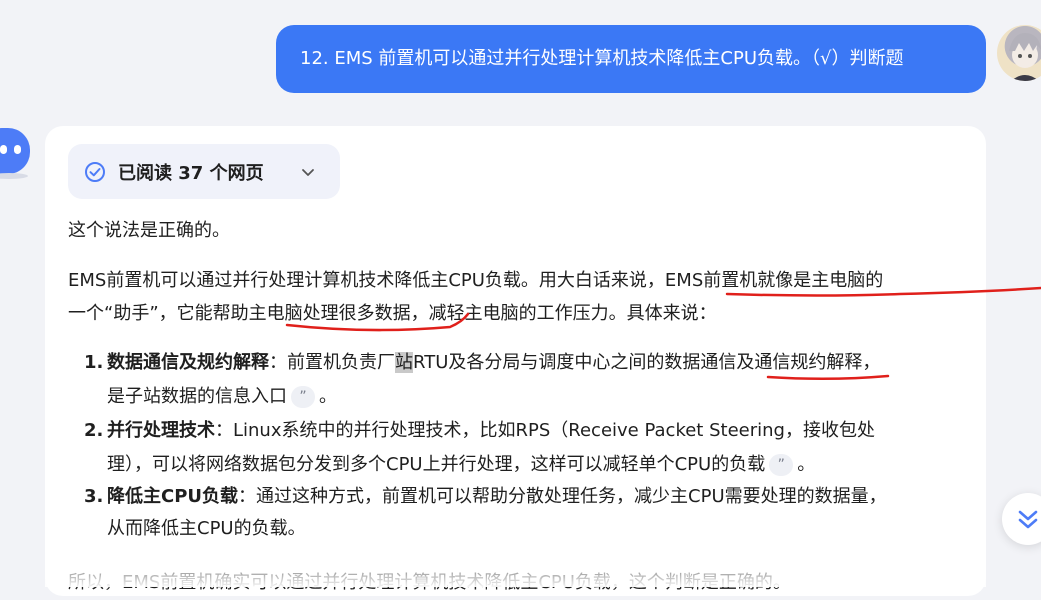  I want to click on bottom-fade, so click(515, 573).